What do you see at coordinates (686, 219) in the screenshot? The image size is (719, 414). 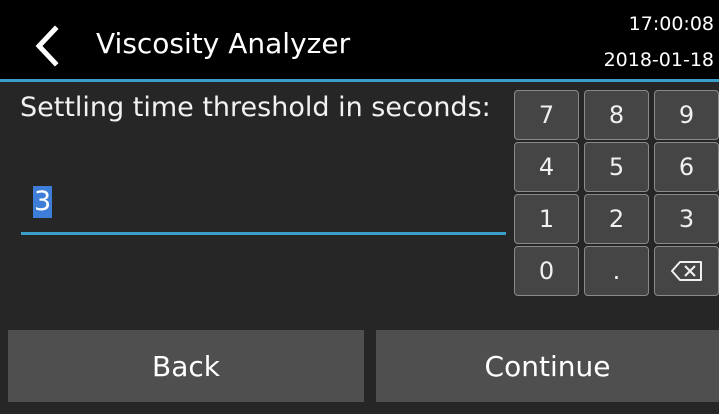 I see `key-3: 3` at bounding box center [686, 219].